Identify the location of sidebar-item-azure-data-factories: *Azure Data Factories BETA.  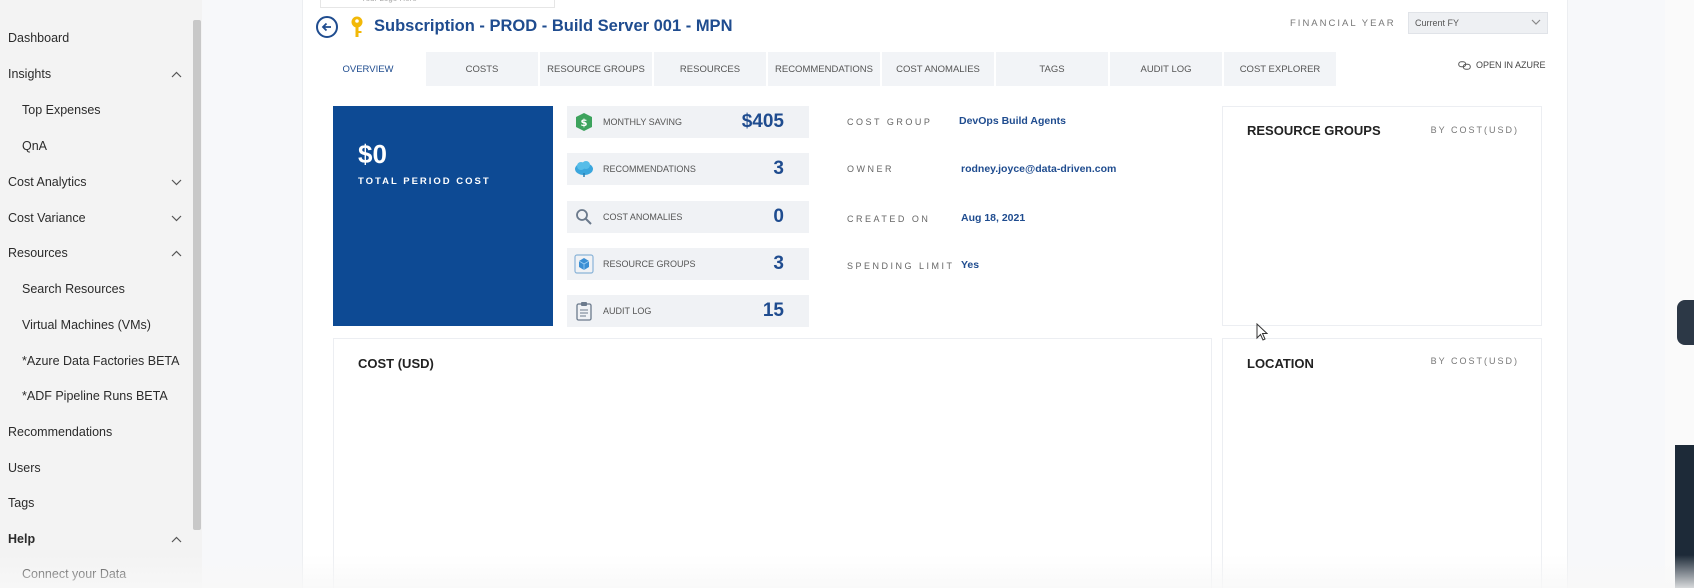
(102, 361).